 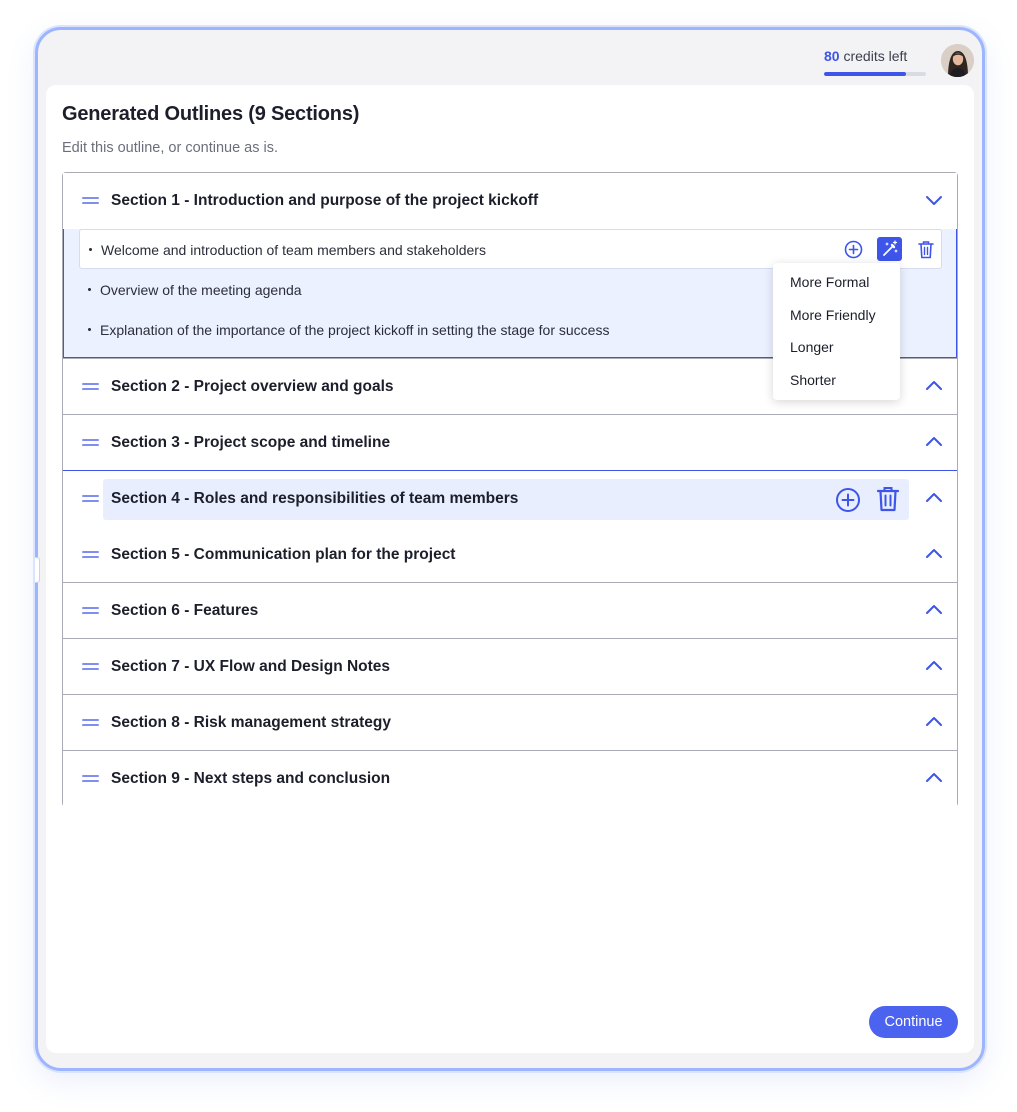 What do you see at coordinates (873, 56) in the screenshot?
I see `credits-label: credits left` at bounding box center [873, 56].